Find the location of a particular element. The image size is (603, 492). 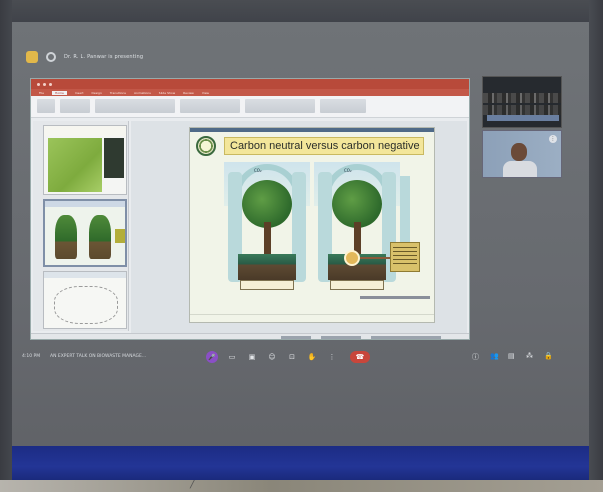

slides-group is located at coordinates (75, 106).